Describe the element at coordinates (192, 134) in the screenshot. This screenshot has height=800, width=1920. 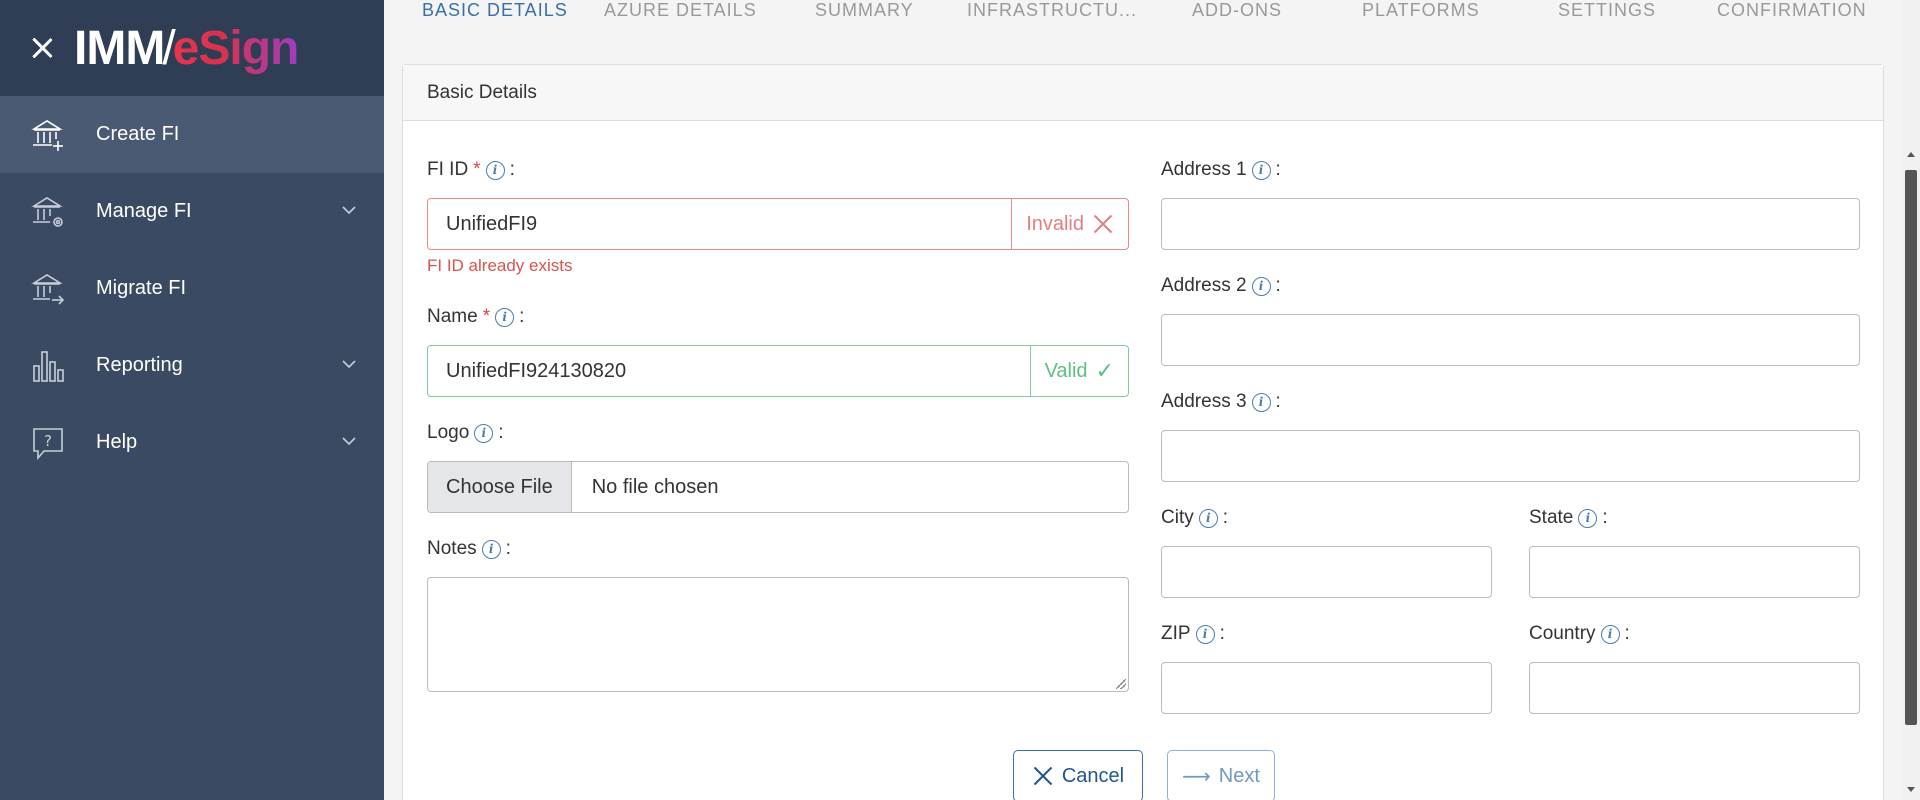
I see `sidebar-item-create-fi: Create FI` at that location.